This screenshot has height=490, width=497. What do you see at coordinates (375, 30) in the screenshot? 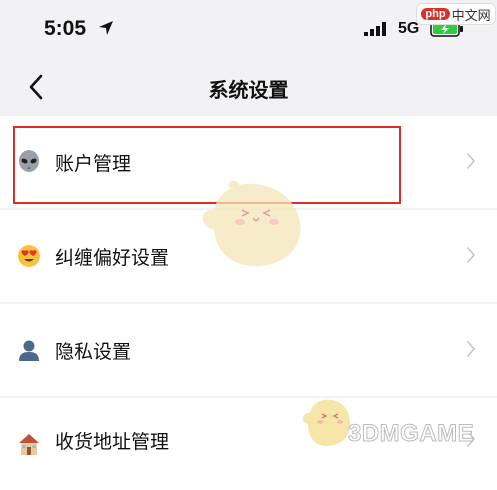
I see `signal-bars-icon` at bounding box center [375, 30].